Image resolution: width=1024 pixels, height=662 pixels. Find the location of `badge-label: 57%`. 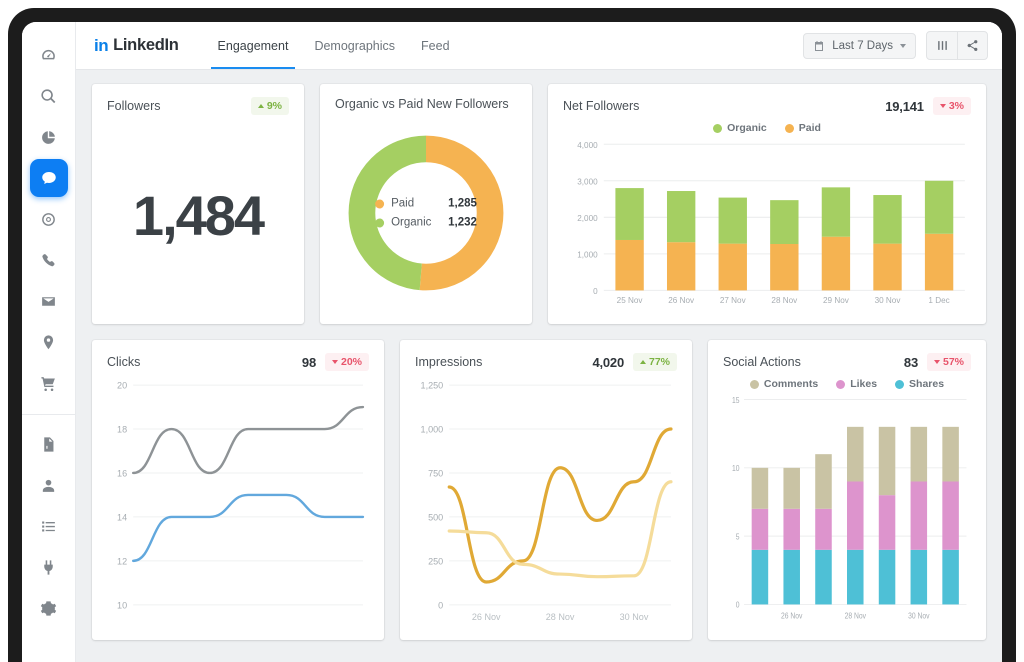

badge-label: 57% is located at coordinates (953, 362).